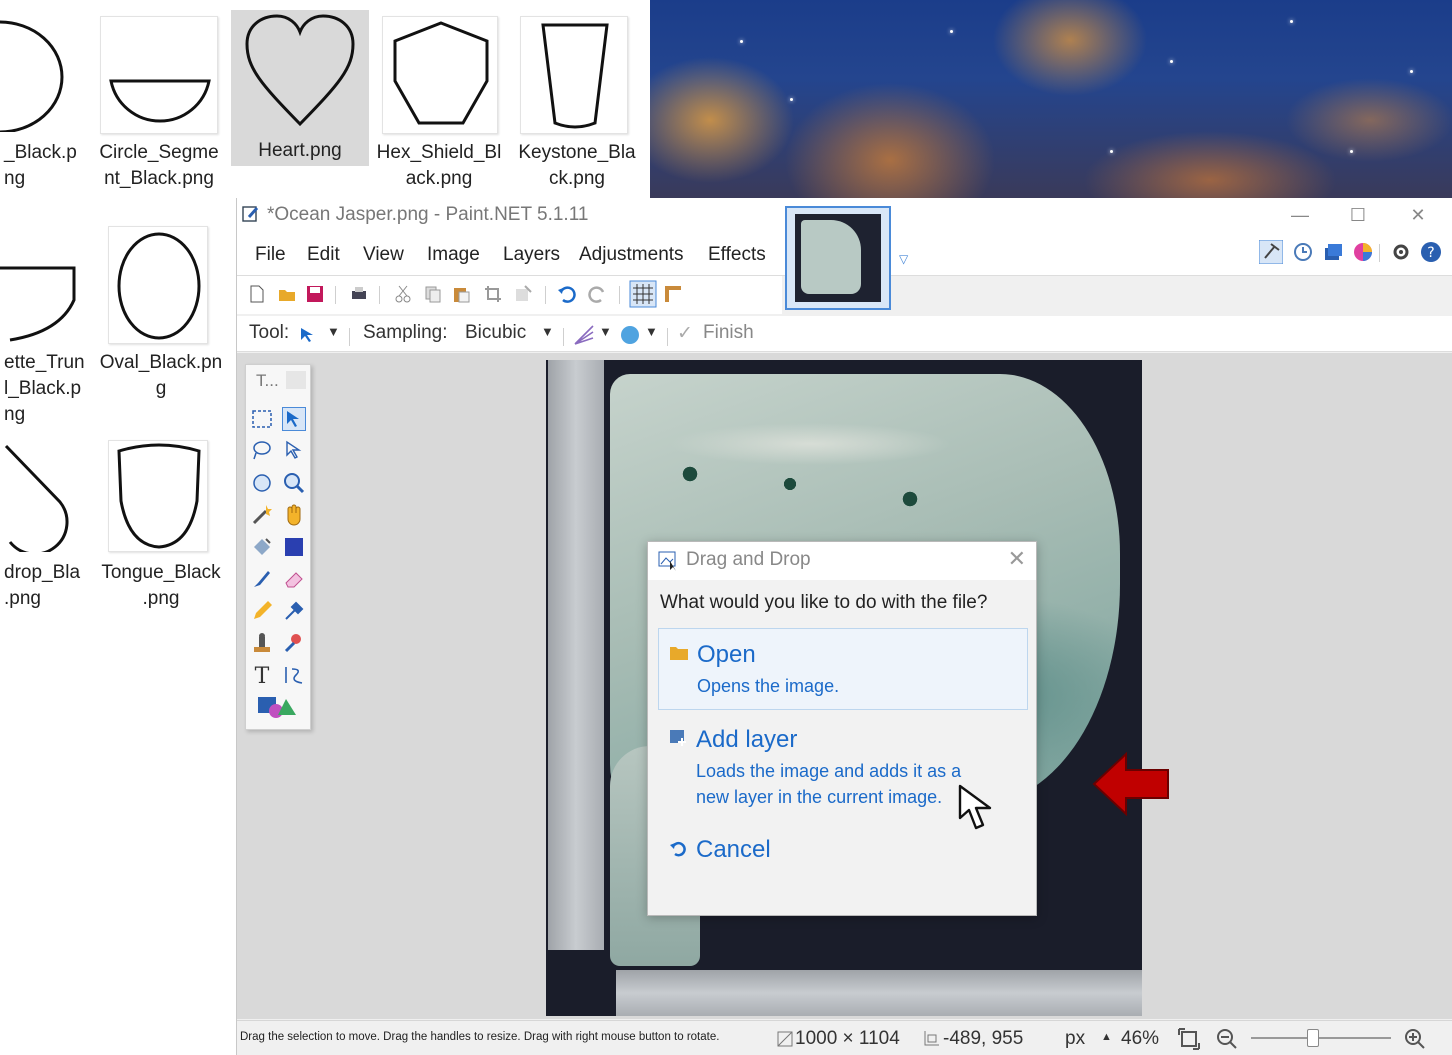 The width and height of the screenshot is (1452, 1055). I want to click on zoom-to-window-icon, so click(1189, 1039).